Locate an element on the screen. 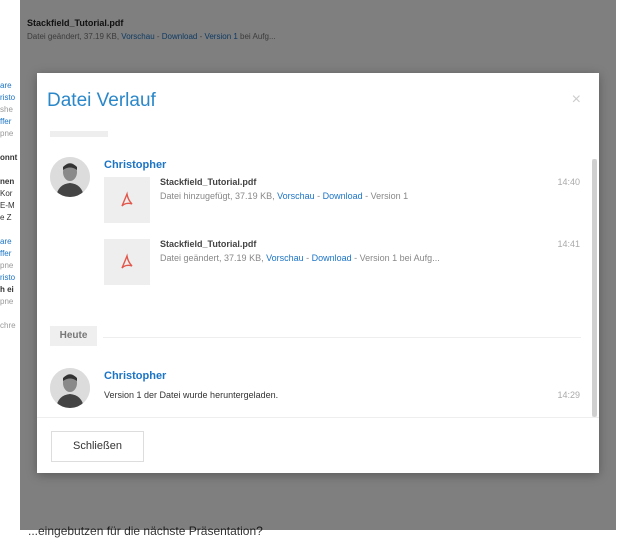  background-left-fragment: h ei is located at coordinates (7, 289).